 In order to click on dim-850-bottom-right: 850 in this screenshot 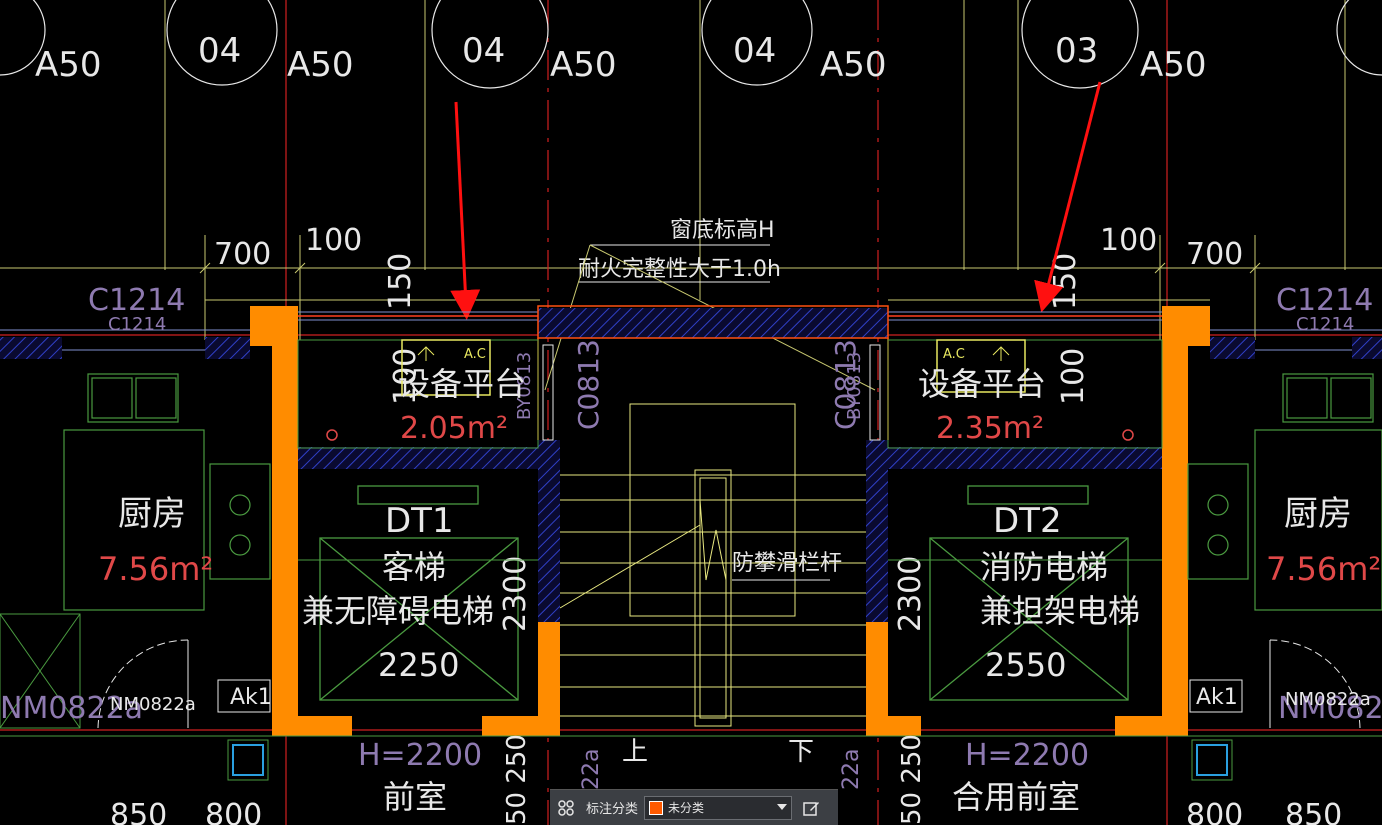, I will do `click(1313, 811)`.